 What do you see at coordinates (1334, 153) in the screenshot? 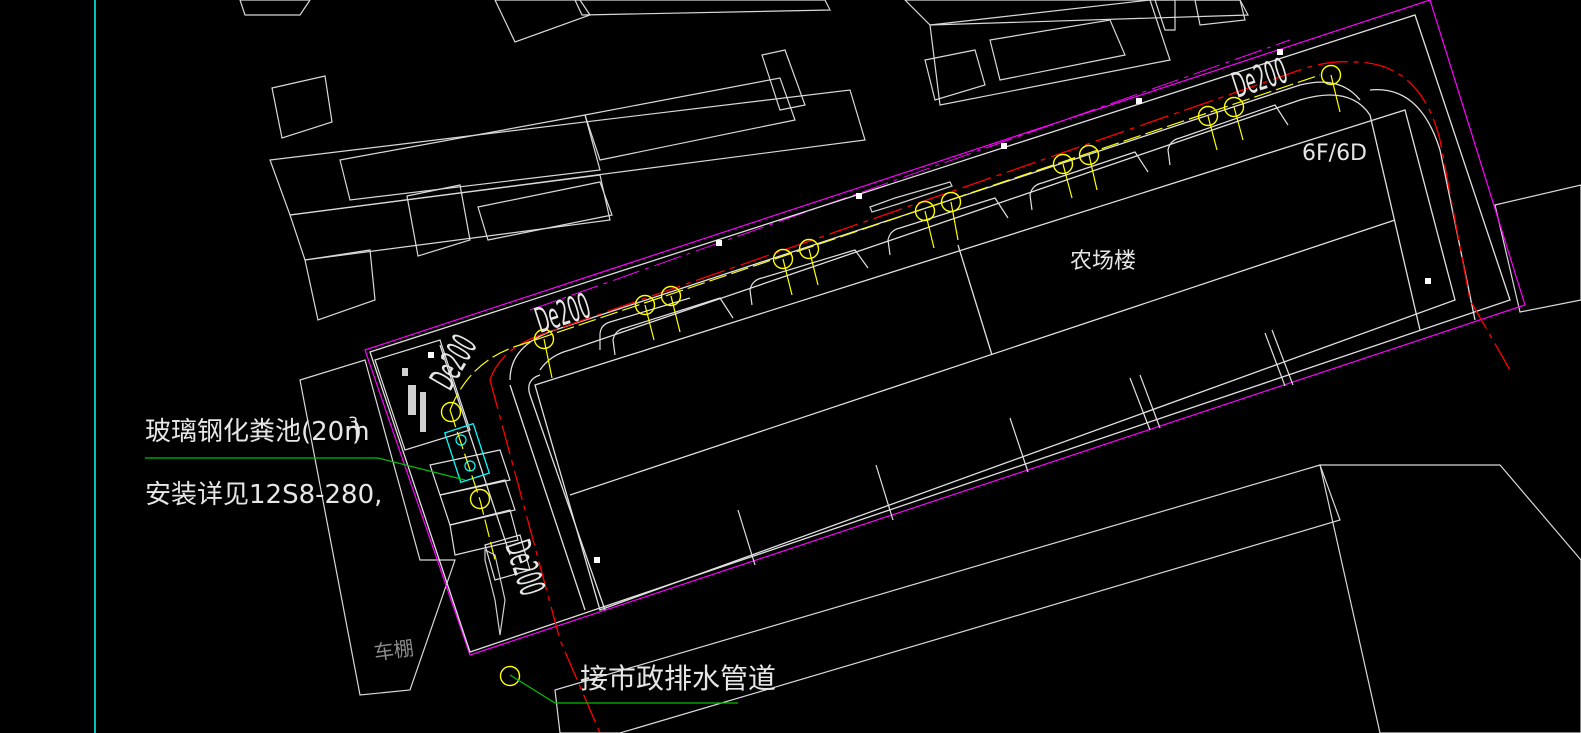
I see `floor-info-label: 6F/6D` at bounding box center [1334, 153].